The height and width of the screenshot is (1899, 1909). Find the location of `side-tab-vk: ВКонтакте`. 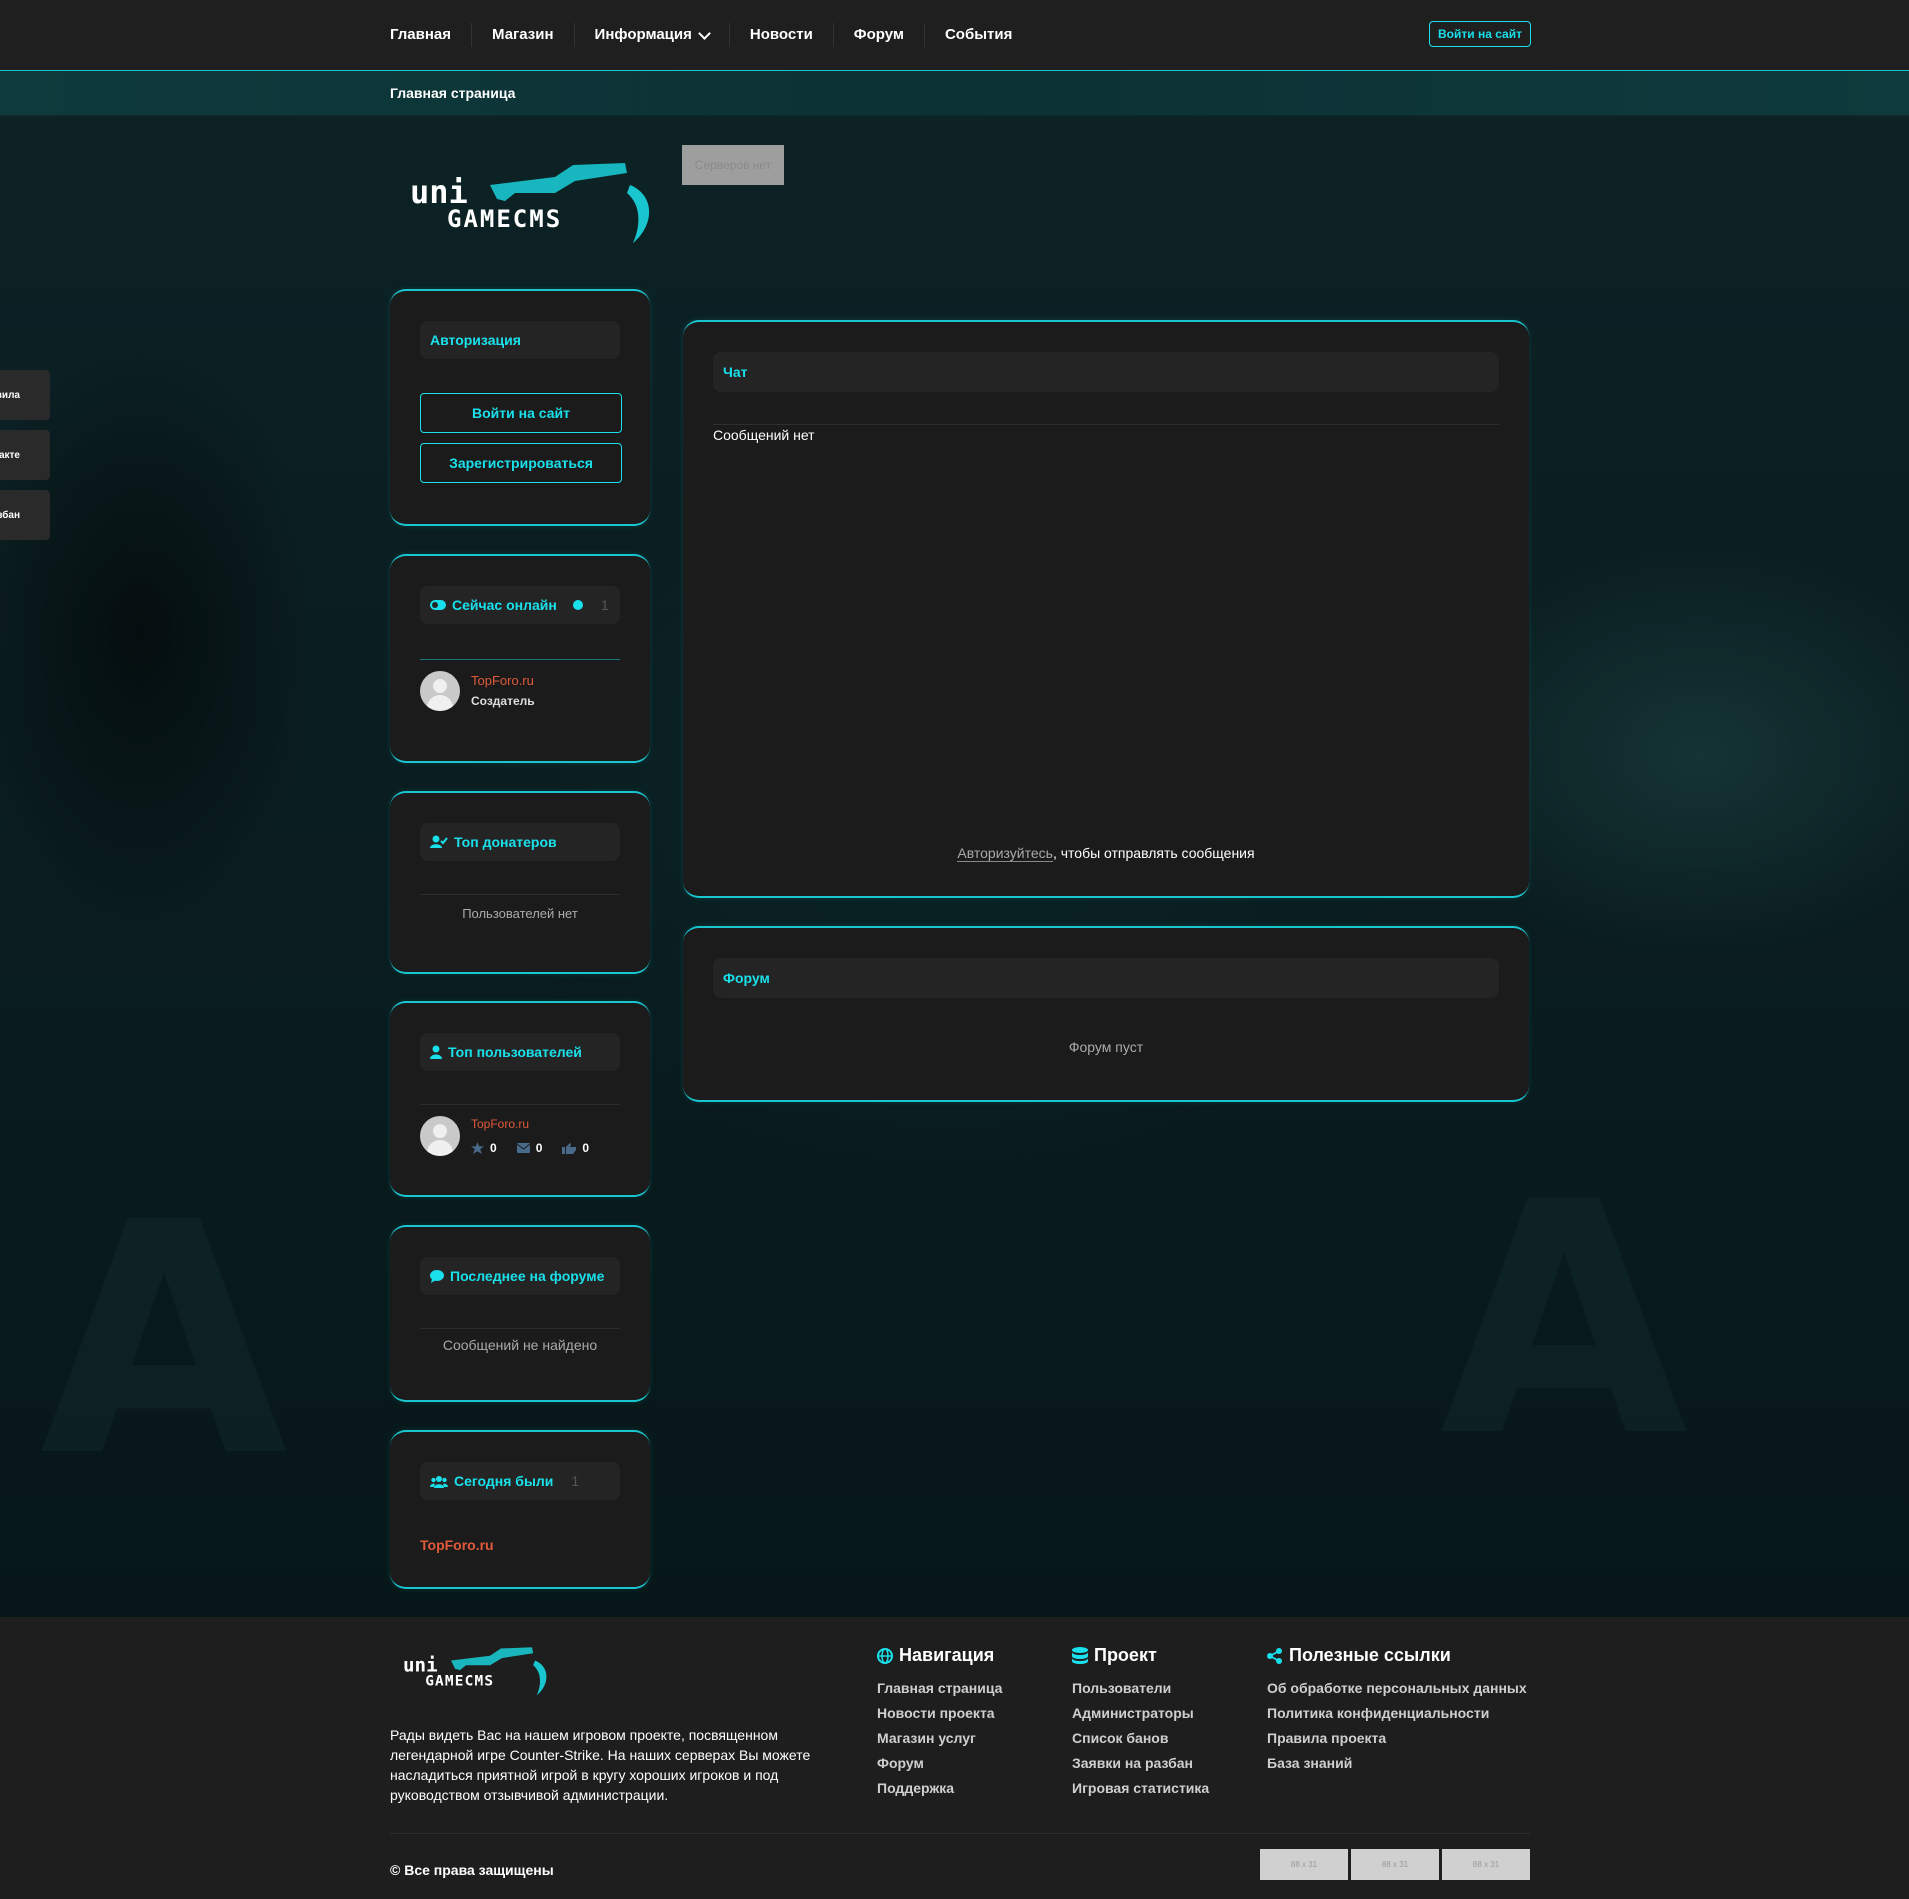

side-tab-vk: ВКонтакте is located at coordinates (25, 455).